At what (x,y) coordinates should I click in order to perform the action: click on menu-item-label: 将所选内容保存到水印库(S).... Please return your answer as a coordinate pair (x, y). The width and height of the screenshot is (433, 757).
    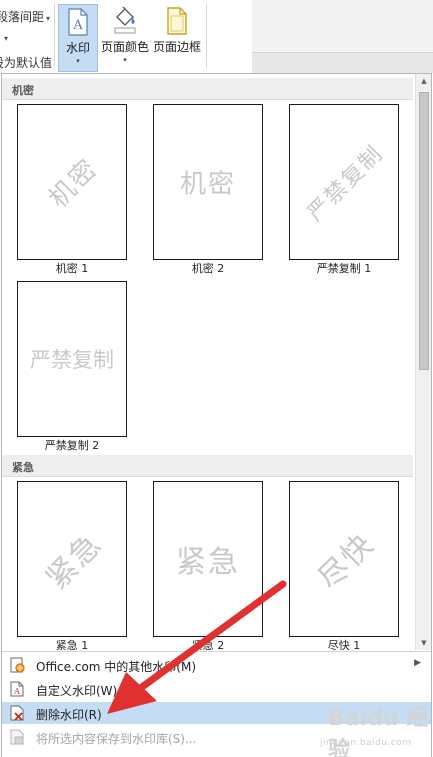
    Looking at the image, I should click on (116, 739).